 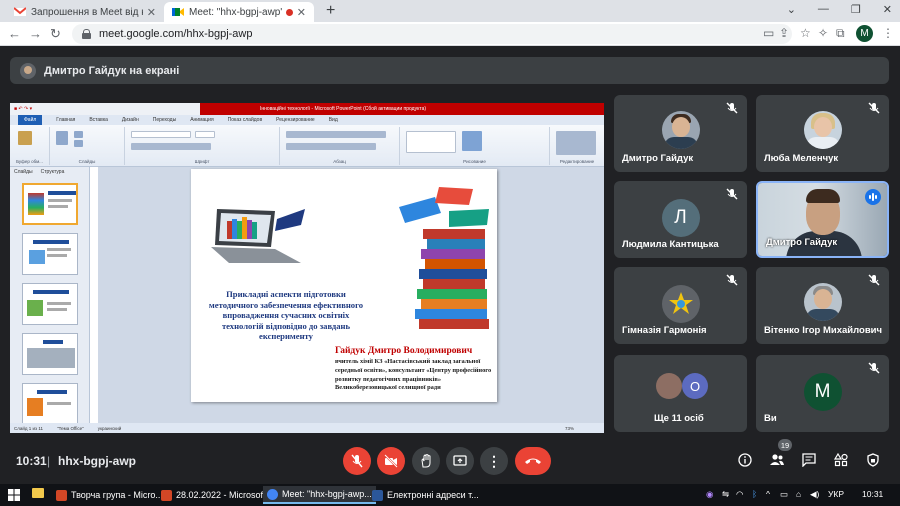 I want to click on participant-tile: Люба Меленчук, so click(x=822, y=133).